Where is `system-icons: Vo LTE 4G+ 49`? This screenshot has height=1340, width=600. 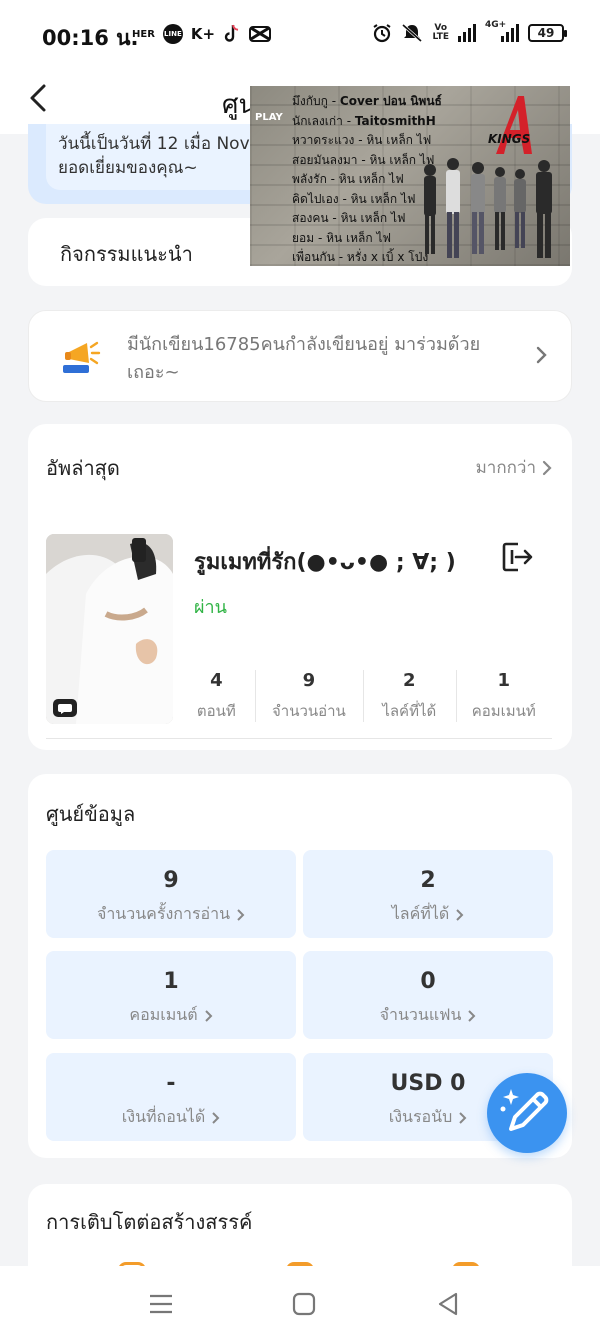
system-icons: Vo LTE 4G+ 49 is located at coordinates (469, 31).